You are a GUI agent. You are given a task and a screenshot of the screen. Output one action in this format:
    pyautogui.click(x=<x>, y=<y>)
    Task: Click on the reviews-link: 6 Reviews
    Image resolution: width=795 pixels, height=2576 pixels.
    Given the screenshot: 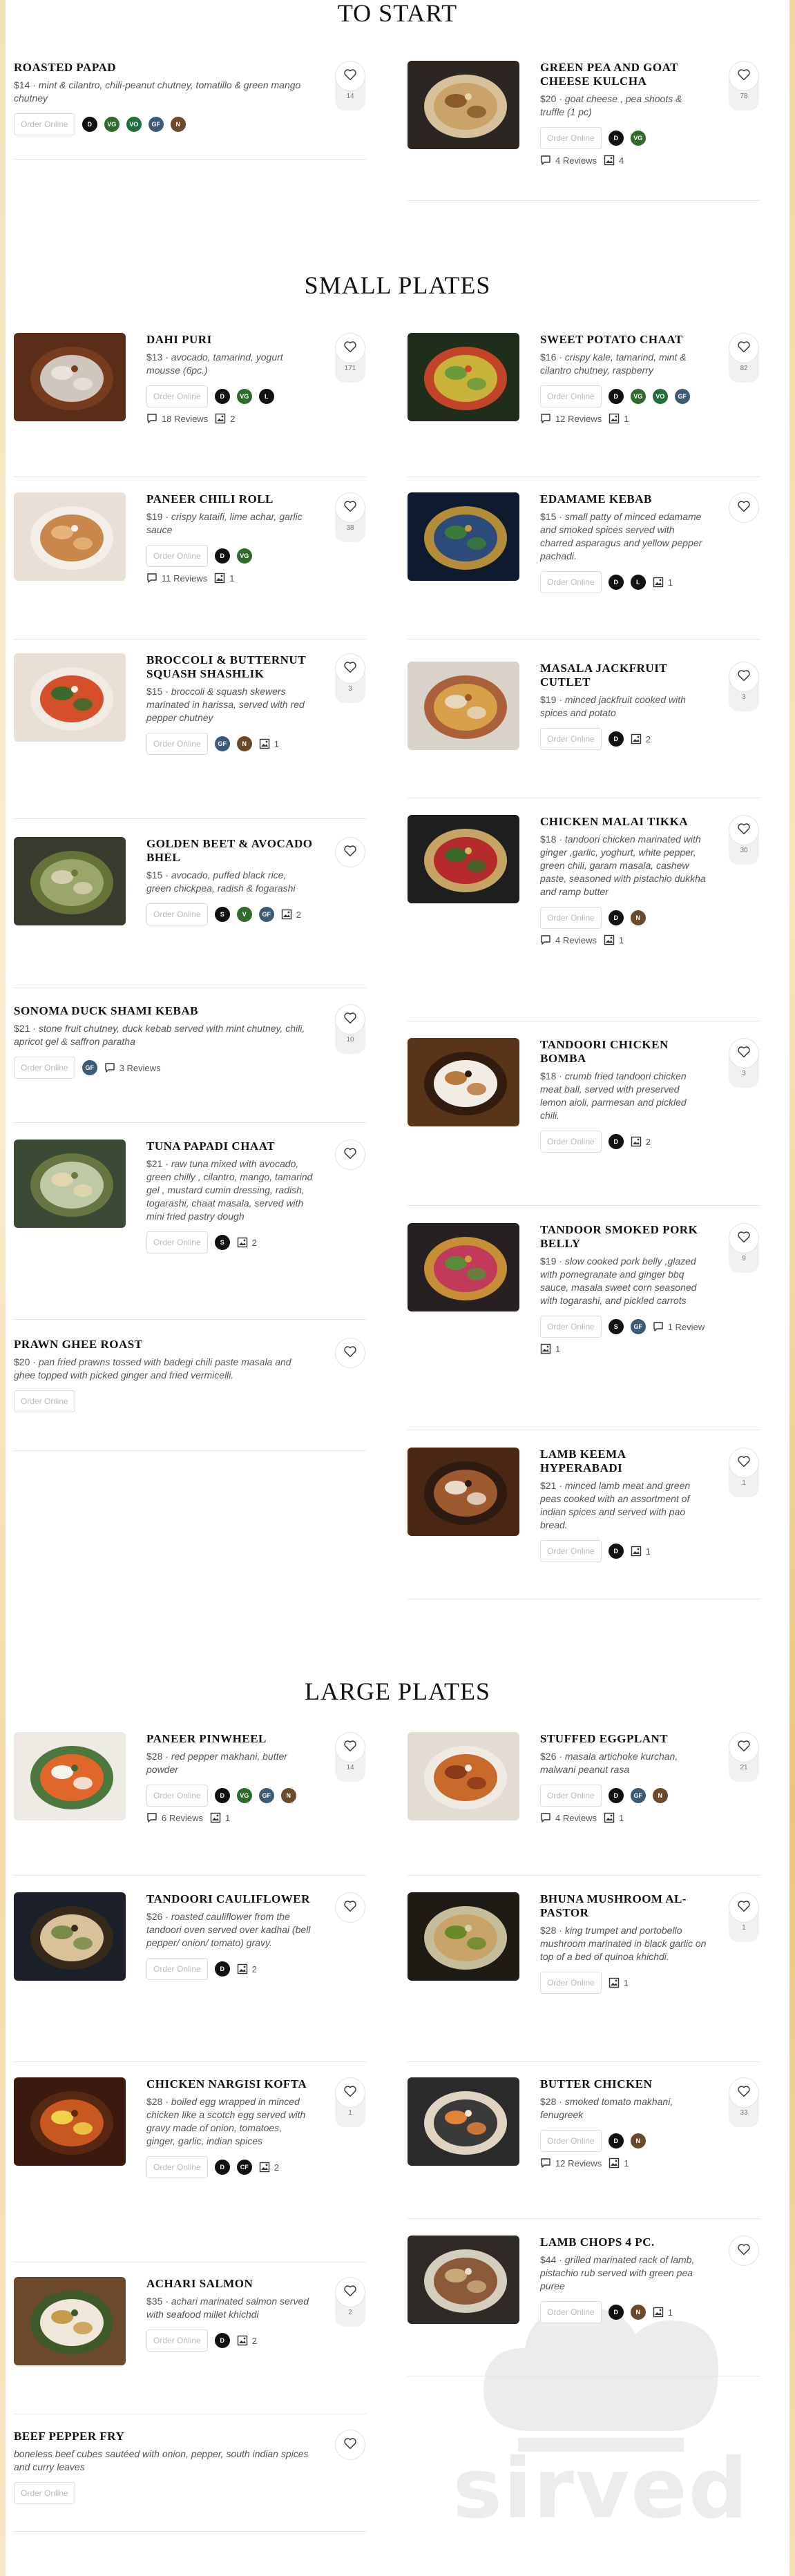 What is the action you would take?
    pyautogui.click(x=174, y=1817)
    